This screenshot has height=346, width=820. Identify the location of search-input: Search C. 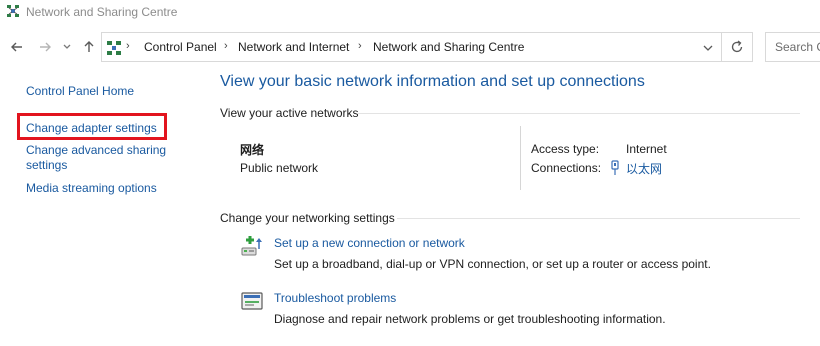
(792, 47).